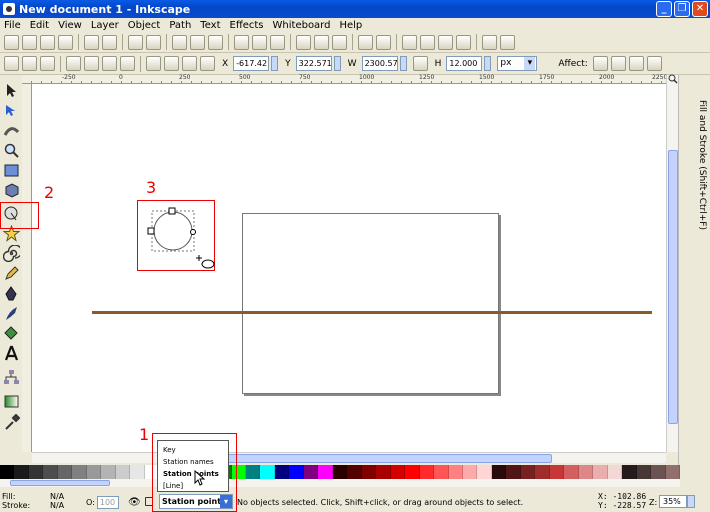  What do you see at coordinates (302, 25) in the screenshot?
I see `menu-whiteboard: Whiteboard` at bounding box center [302, 25].